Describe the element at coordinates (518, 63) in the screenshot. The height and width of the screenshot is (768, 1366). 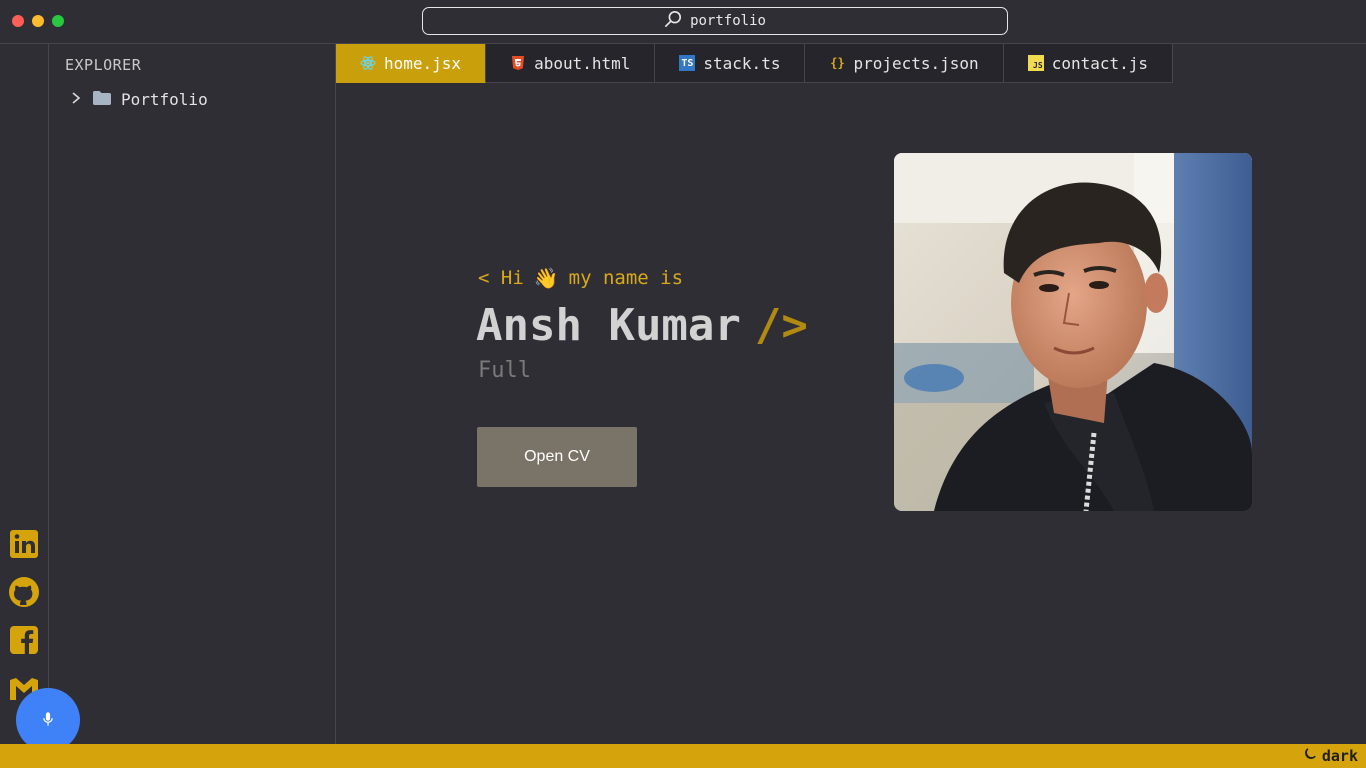
I see `html5-icon` at that location.